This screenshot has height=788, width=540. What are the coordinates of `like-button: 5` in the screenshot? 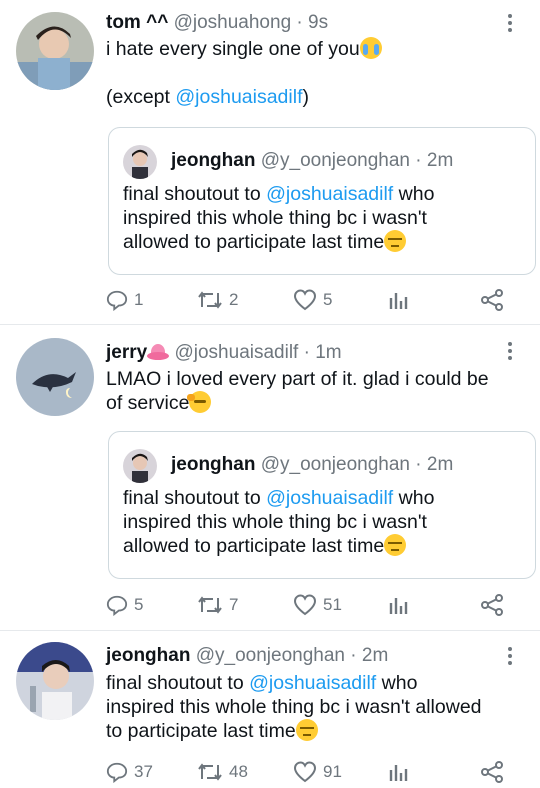 It's located at (312, 300).